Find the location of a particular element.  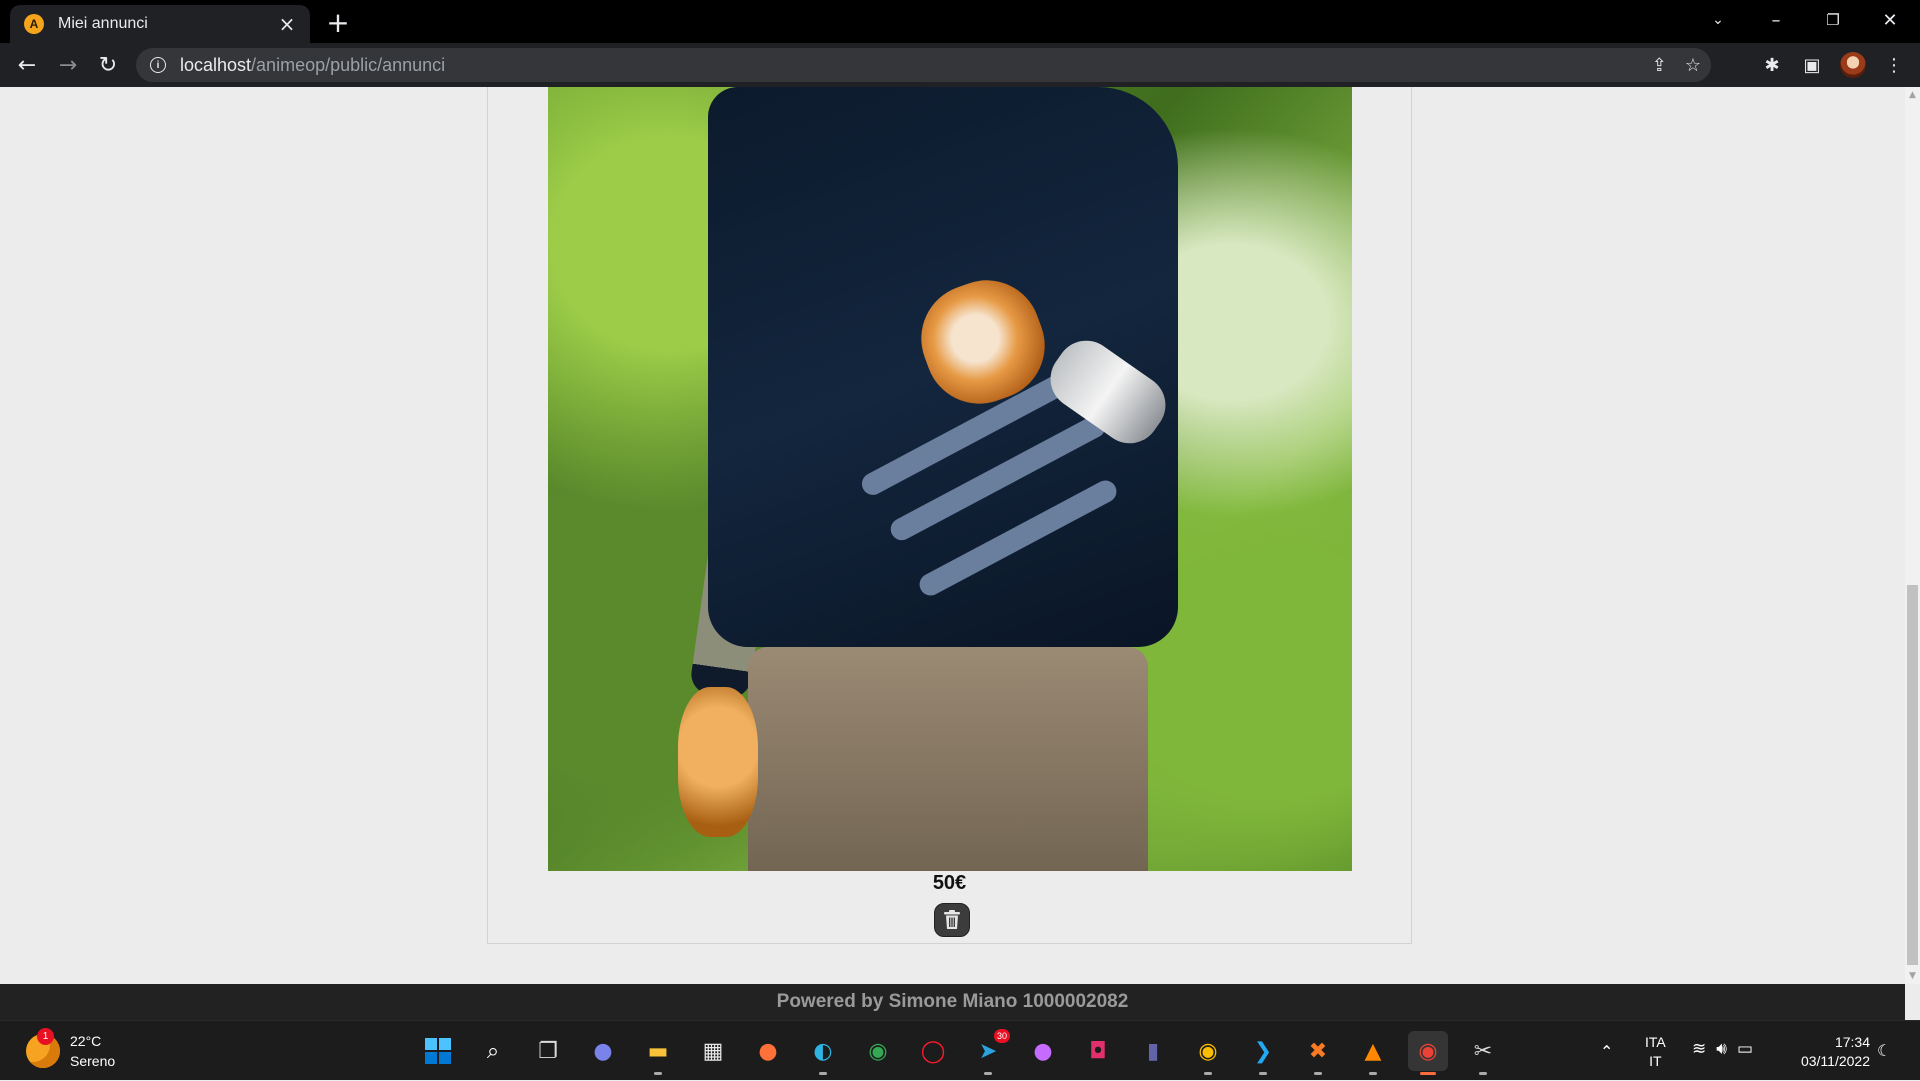

vlc-cone-icon: ▲ is located at coordinates (1373, 1051).